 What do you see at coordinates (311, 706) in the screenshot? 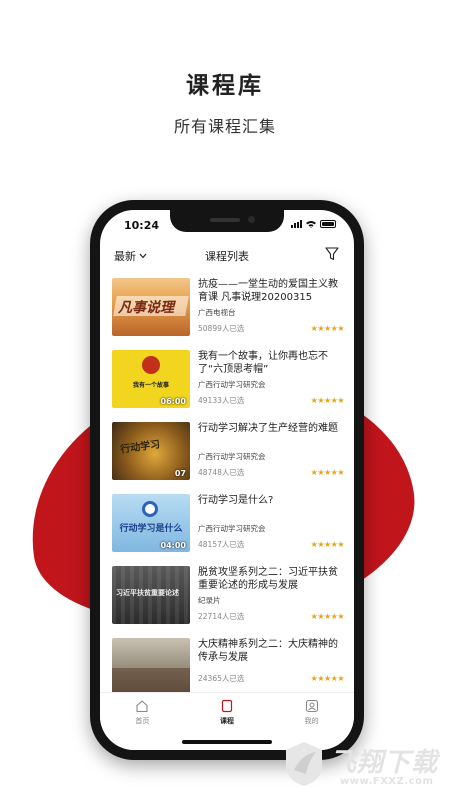
I see `profile-icon` at bounding box center [311, 706].